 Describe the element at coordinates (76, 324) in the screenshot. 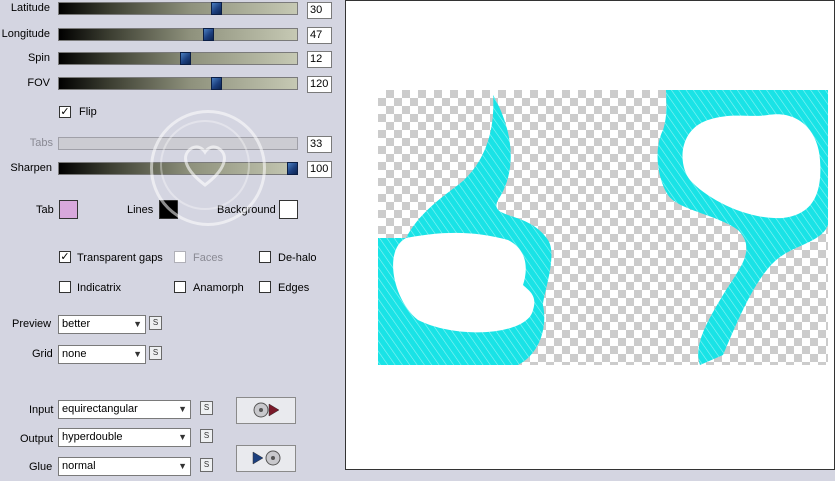

I see `preview-select-value: better` at that location.